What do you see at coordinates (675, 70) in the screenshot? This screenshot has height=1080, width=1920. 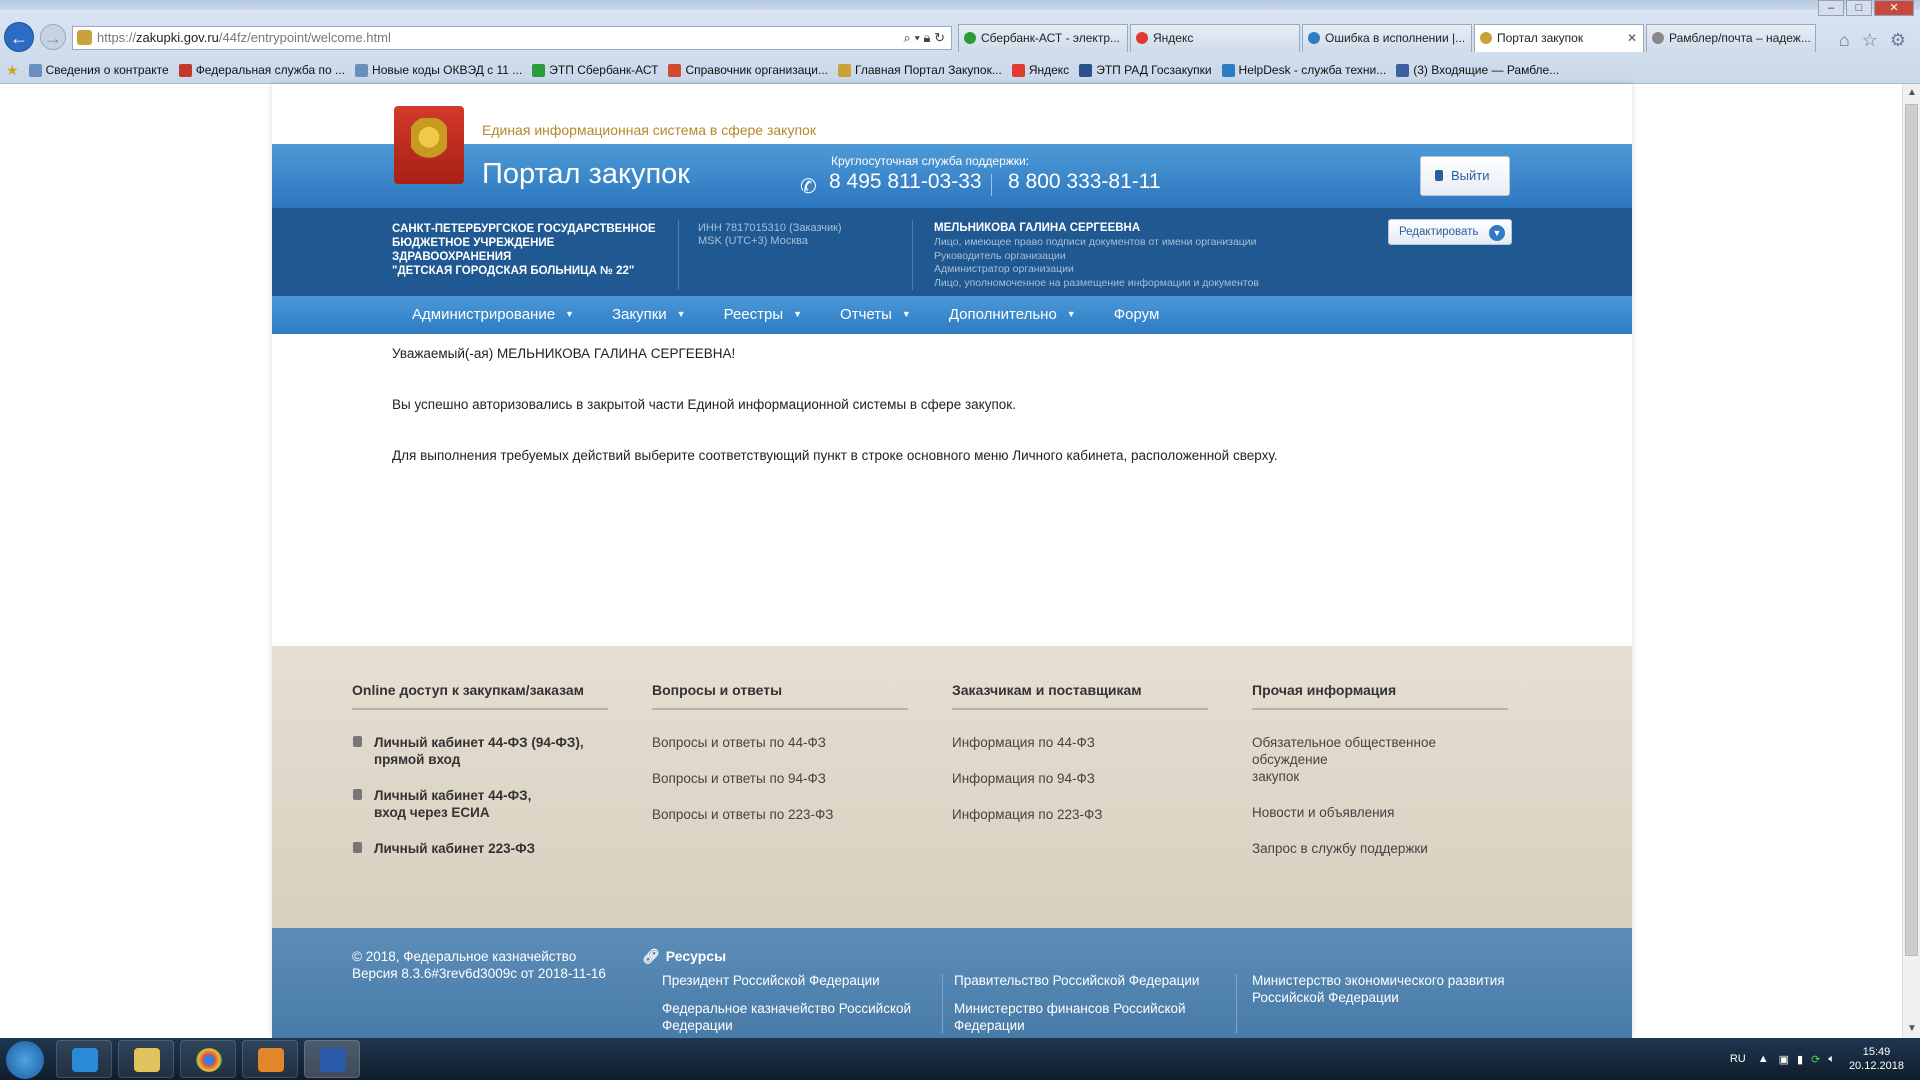 I see `map-pin-icon` at bounding box center [675, 70].